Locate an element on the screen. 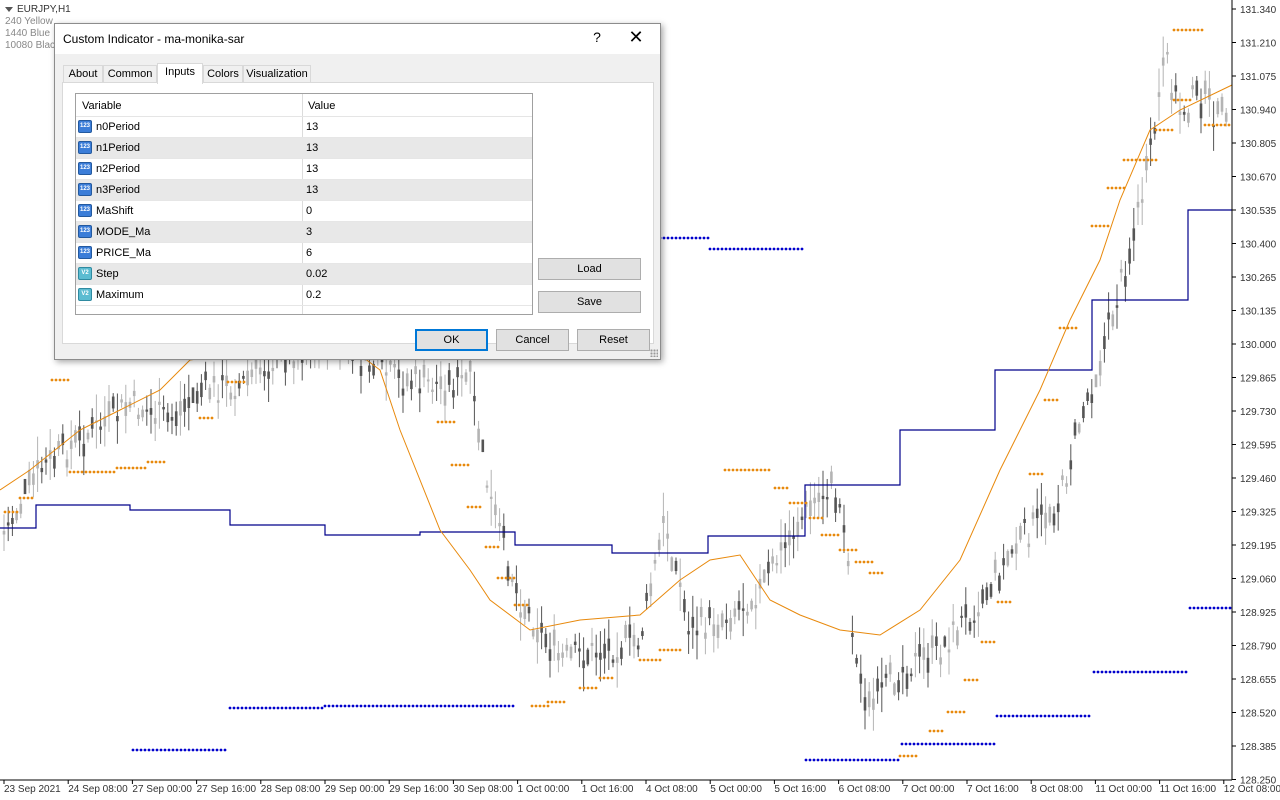 This screenshot has width=1280, height=800. resize-grip-icon is located at coordinates (654, 353).